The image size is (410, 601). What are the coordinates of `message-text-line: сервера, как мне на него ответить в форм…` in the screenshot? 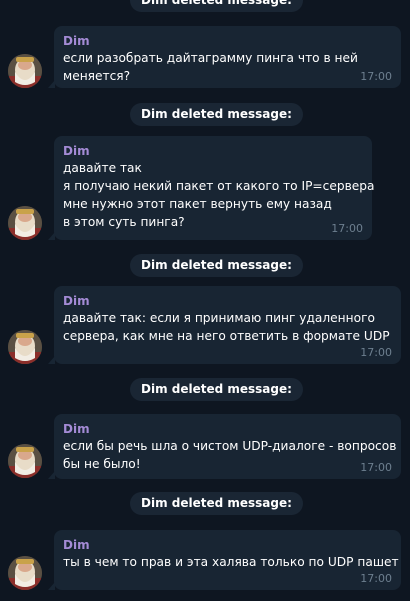 It's located at (226, 336).